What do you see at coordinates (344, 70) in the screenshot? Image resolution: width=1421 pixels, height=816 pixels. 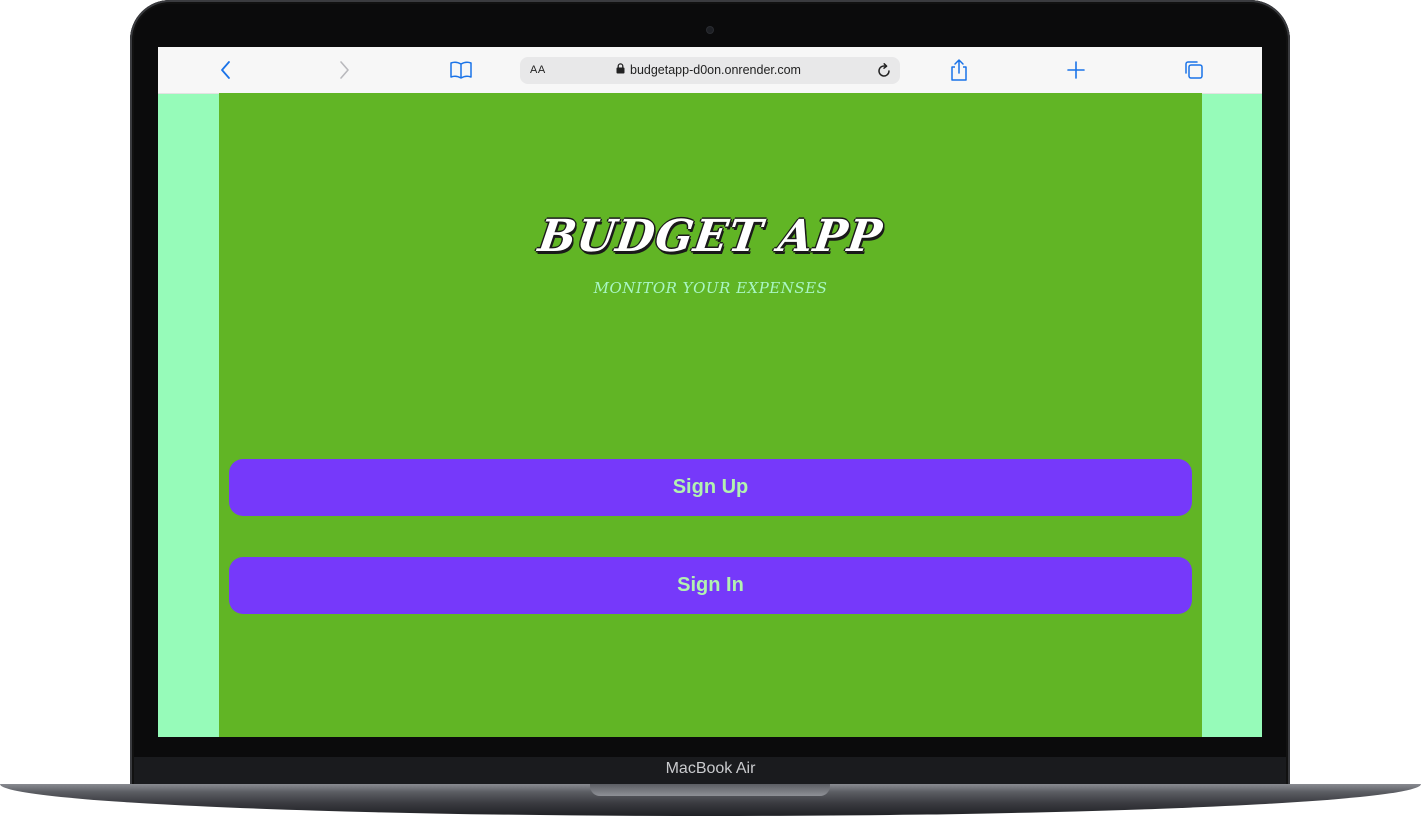 I see `forward-icon` at bounding box center [344, 70].